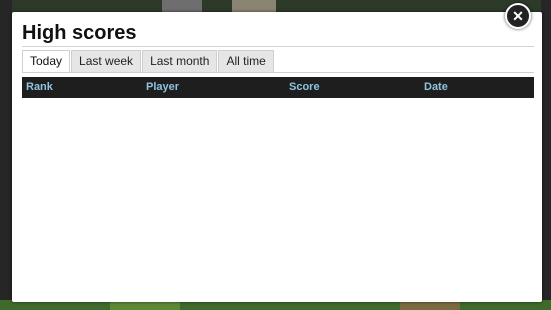 This screenshot has width=551, height=310. I want to click on dialog-title: High scores, so click(79, 33).